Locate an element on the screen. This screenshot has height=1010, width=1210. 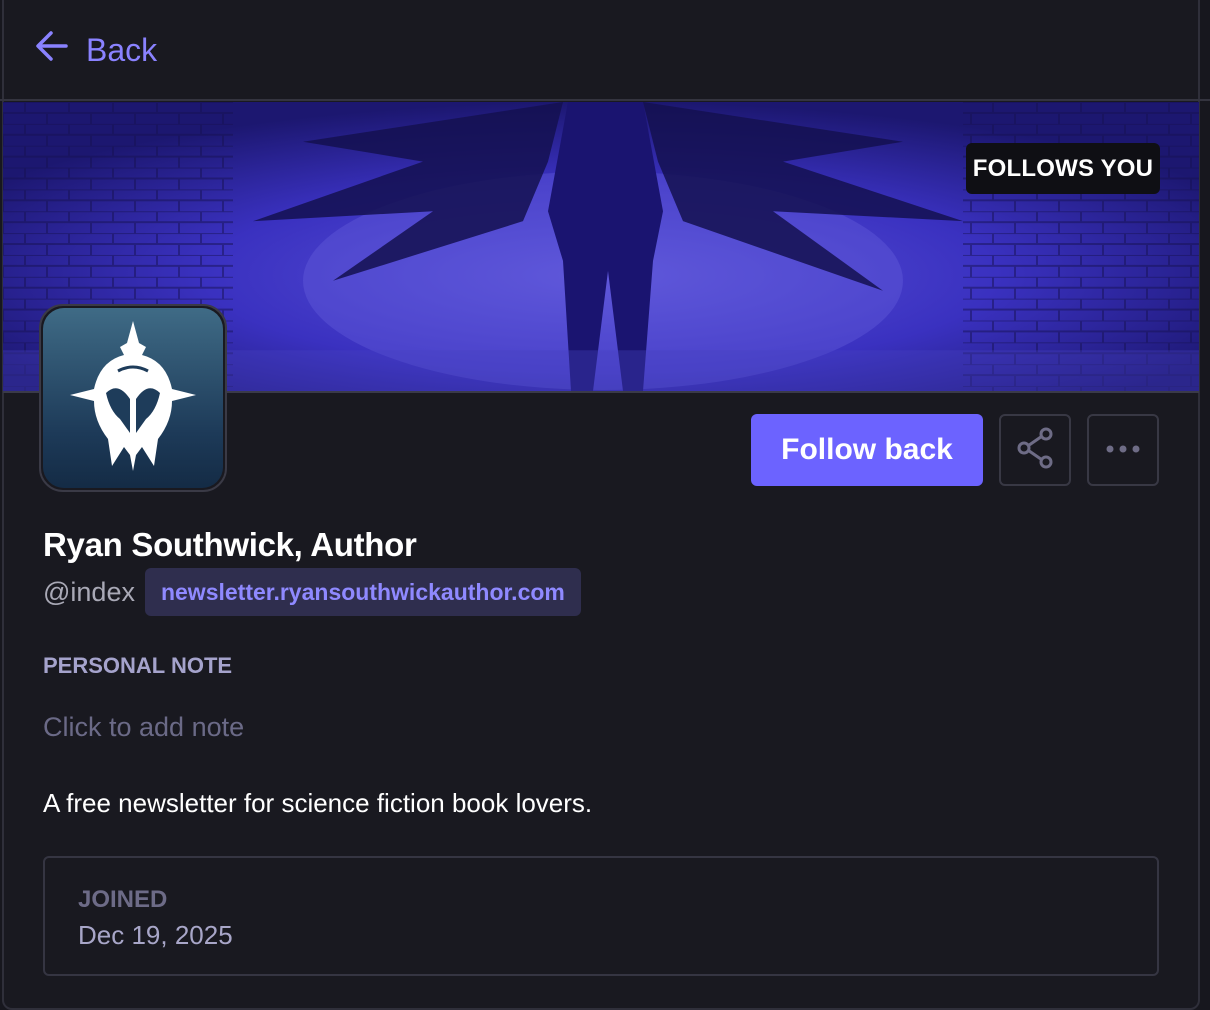
personal-note-input: Click to add note is located at coordinates (143, 727).